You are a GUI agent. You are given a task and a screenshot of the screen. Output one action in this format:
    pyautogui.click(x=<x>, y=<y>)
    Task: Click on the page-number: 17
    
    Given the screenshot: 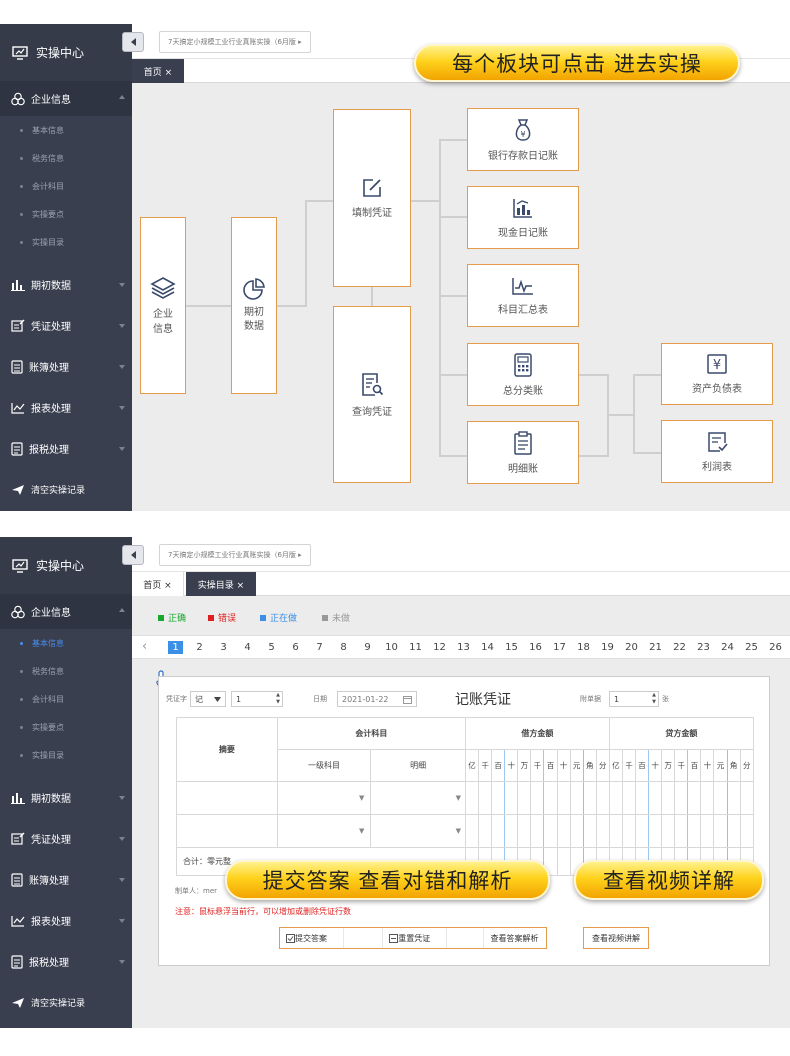 What is the action you would take?
    pyautogui.click(x=559, y=647)
    